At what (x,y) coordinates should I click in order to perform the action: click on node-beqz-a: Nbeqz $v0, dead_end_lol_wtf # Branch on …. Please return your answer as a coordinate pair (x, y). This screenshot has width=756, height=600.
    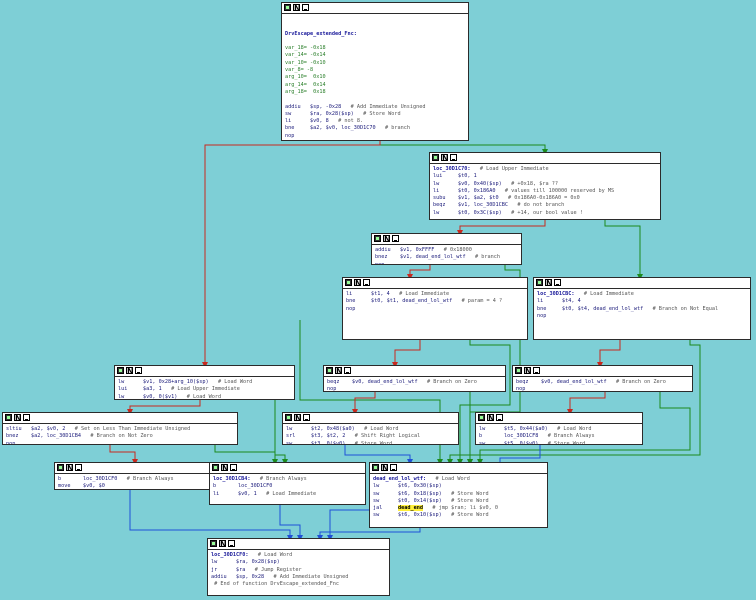
    Looking at the image, I should click on (414, 378).